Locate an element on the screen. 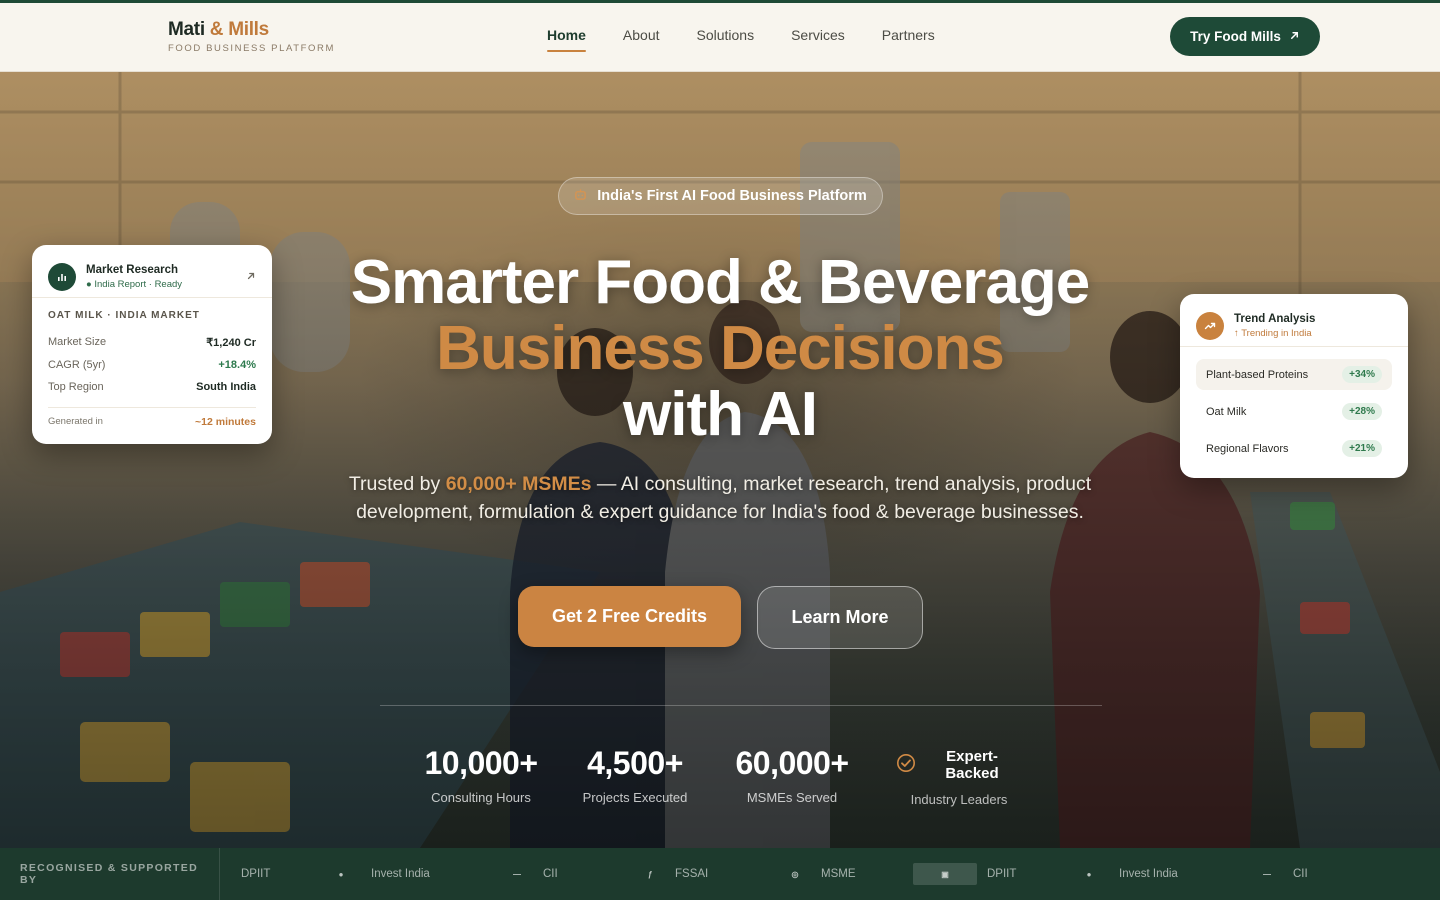 This screenshot has height=900, width=1440. row-value: South India is located at coordinates (226, 387).